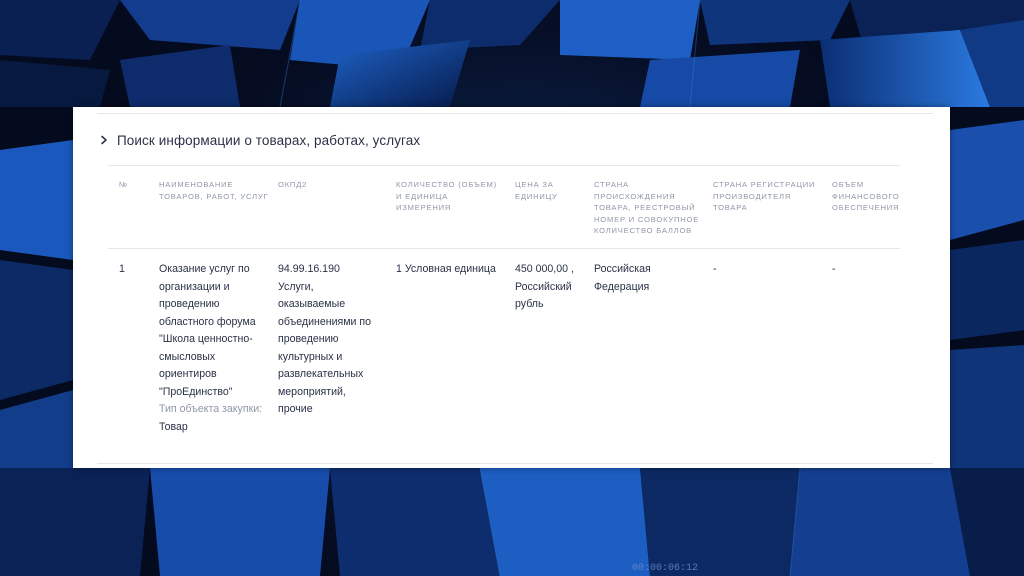  What do you see at coordinates (309, 269) in the screenshot?
I see `okpd-code: 94.99.16.190` at bounding box center [309, 269].